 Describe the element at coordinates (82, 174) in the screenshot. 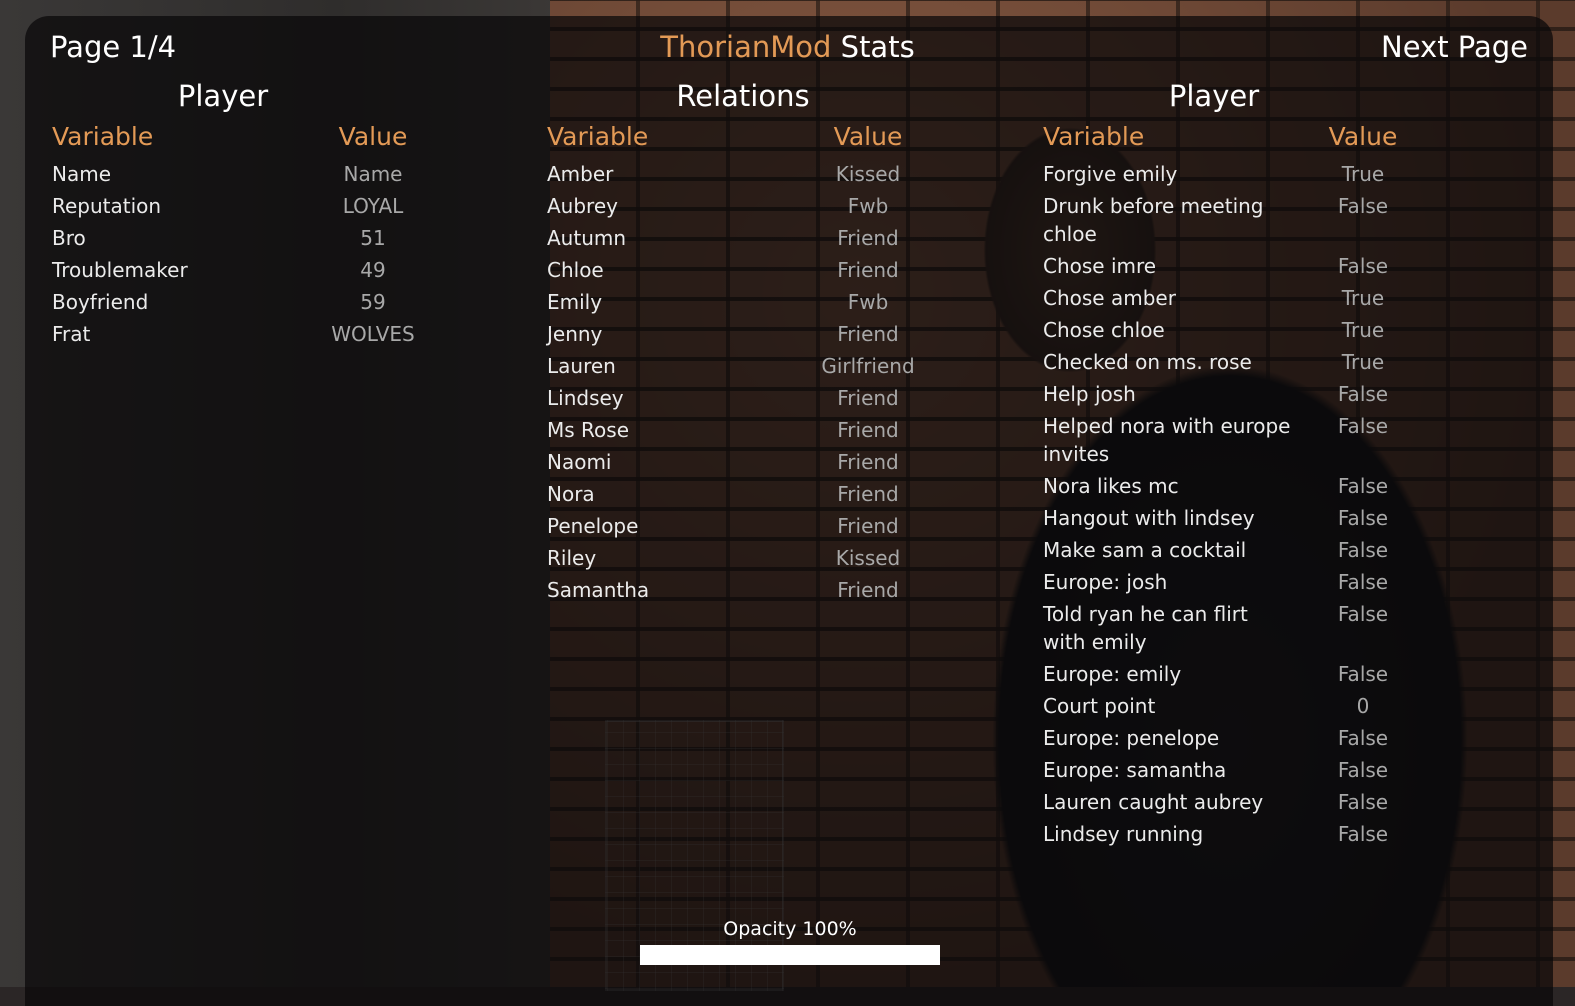

I see `row-variable: Name` at that location.